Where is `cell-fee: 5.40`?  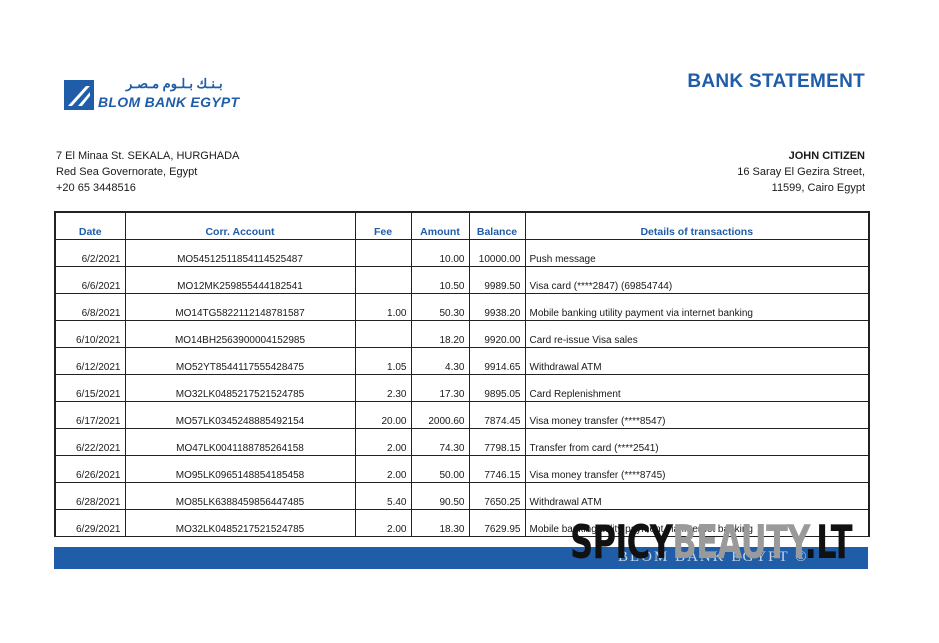
cell-fee: 5.40 is located at coordinates (383, 496).